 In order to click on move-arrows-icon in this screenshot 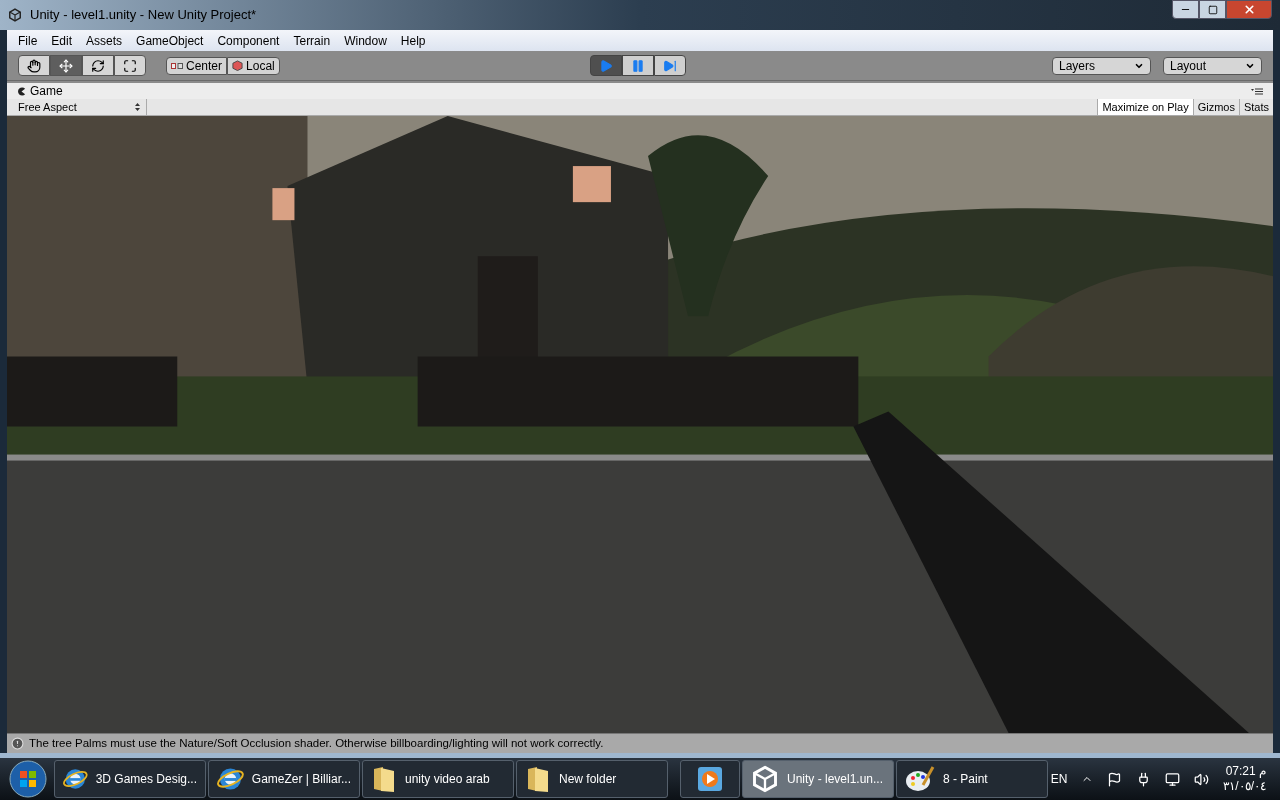, I will do `click(66, 65)`.